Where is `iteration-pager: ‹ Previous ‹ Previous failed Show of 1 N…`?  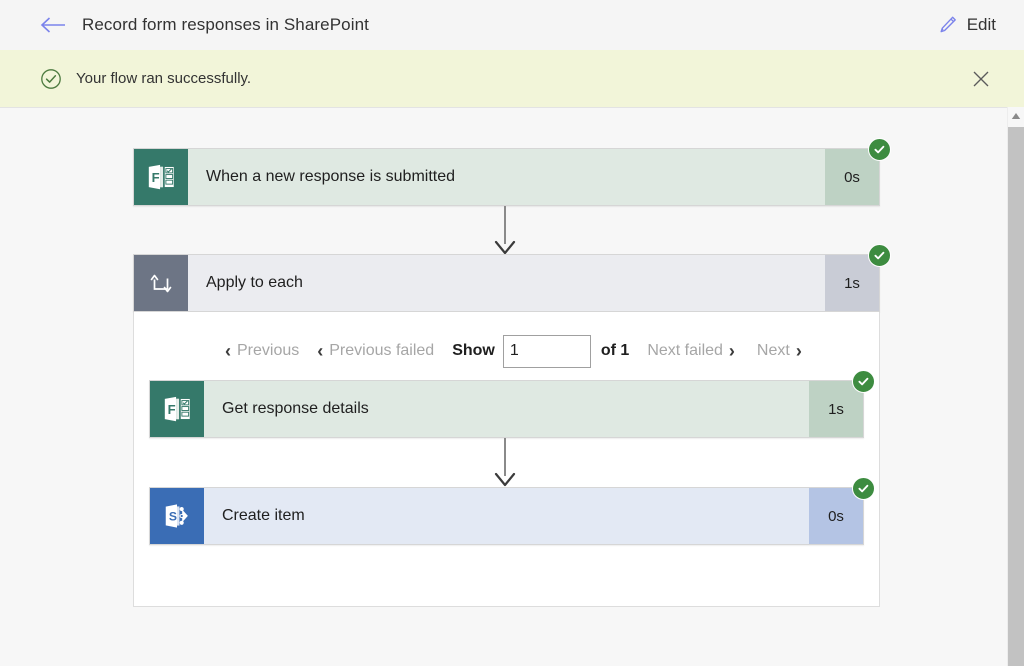 iteration-pager: ‹ Previous ‹ Previous failed Show of 1 N… is located at coordinates (533, 351).